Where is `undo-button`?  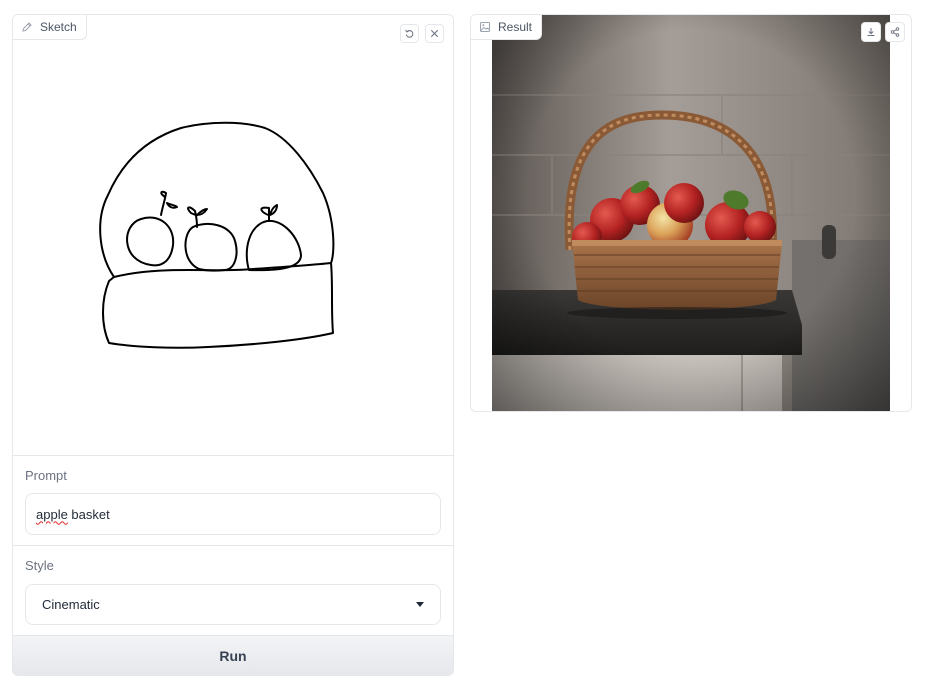 undo-button is located at coordinates (409, 33).